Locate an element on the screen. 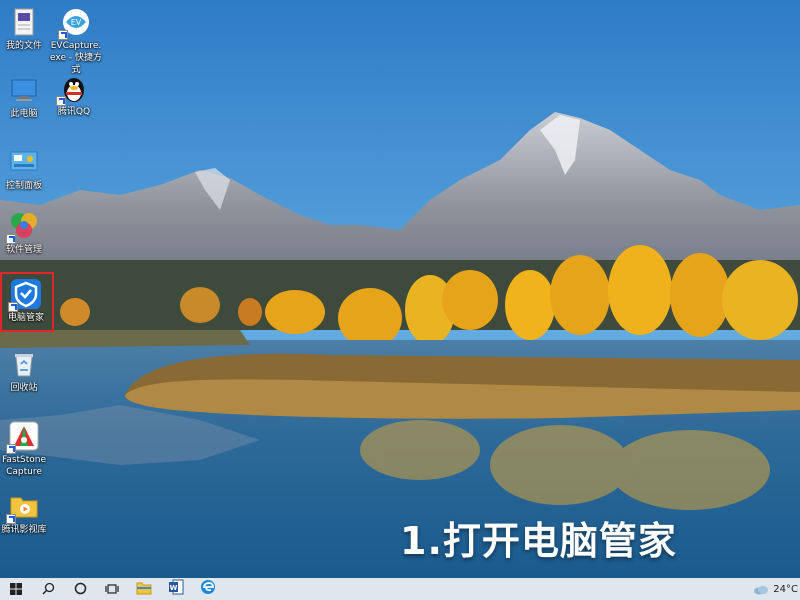 This screenshot has height=600, width=800. windows-start-icon is located at coordinates (16, 589).